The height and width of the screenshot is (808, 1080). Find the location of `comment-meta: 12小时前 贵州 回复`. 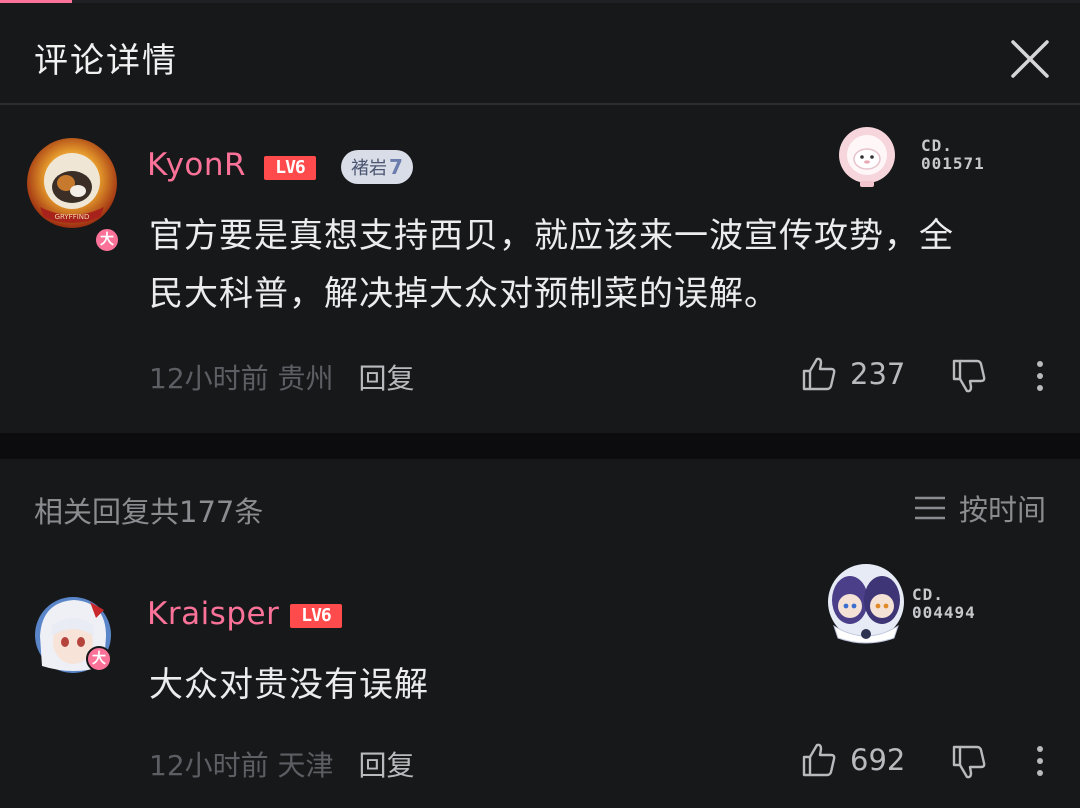

comment-meta: 12小时前 贵州 回复 is located at coordinates (281, 377).